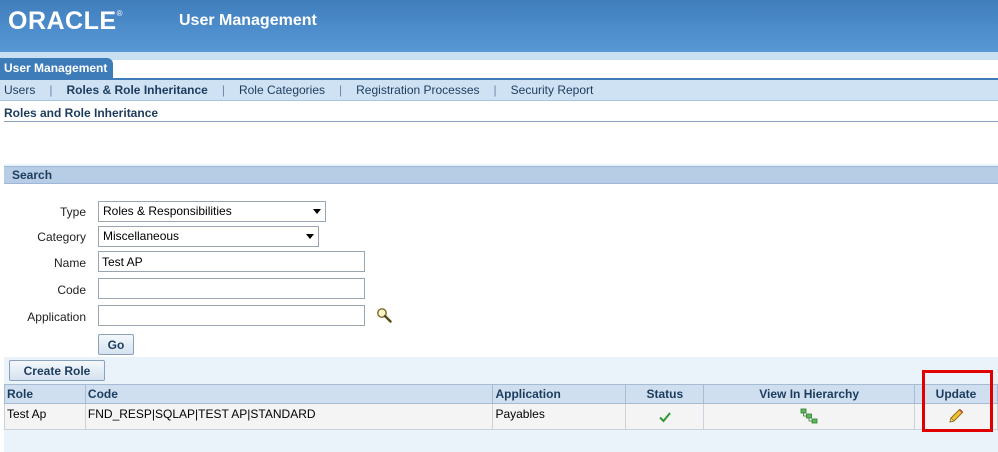  Describe the element at coordinates (69, 263) in the screenshot. I see `name-label: Name` at that location.